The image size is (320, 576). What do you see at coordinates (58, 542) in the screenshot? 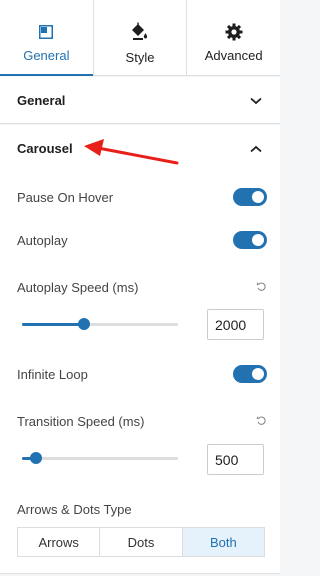
I see `option-arrows: Arrows` at bounding box center [58, 542].